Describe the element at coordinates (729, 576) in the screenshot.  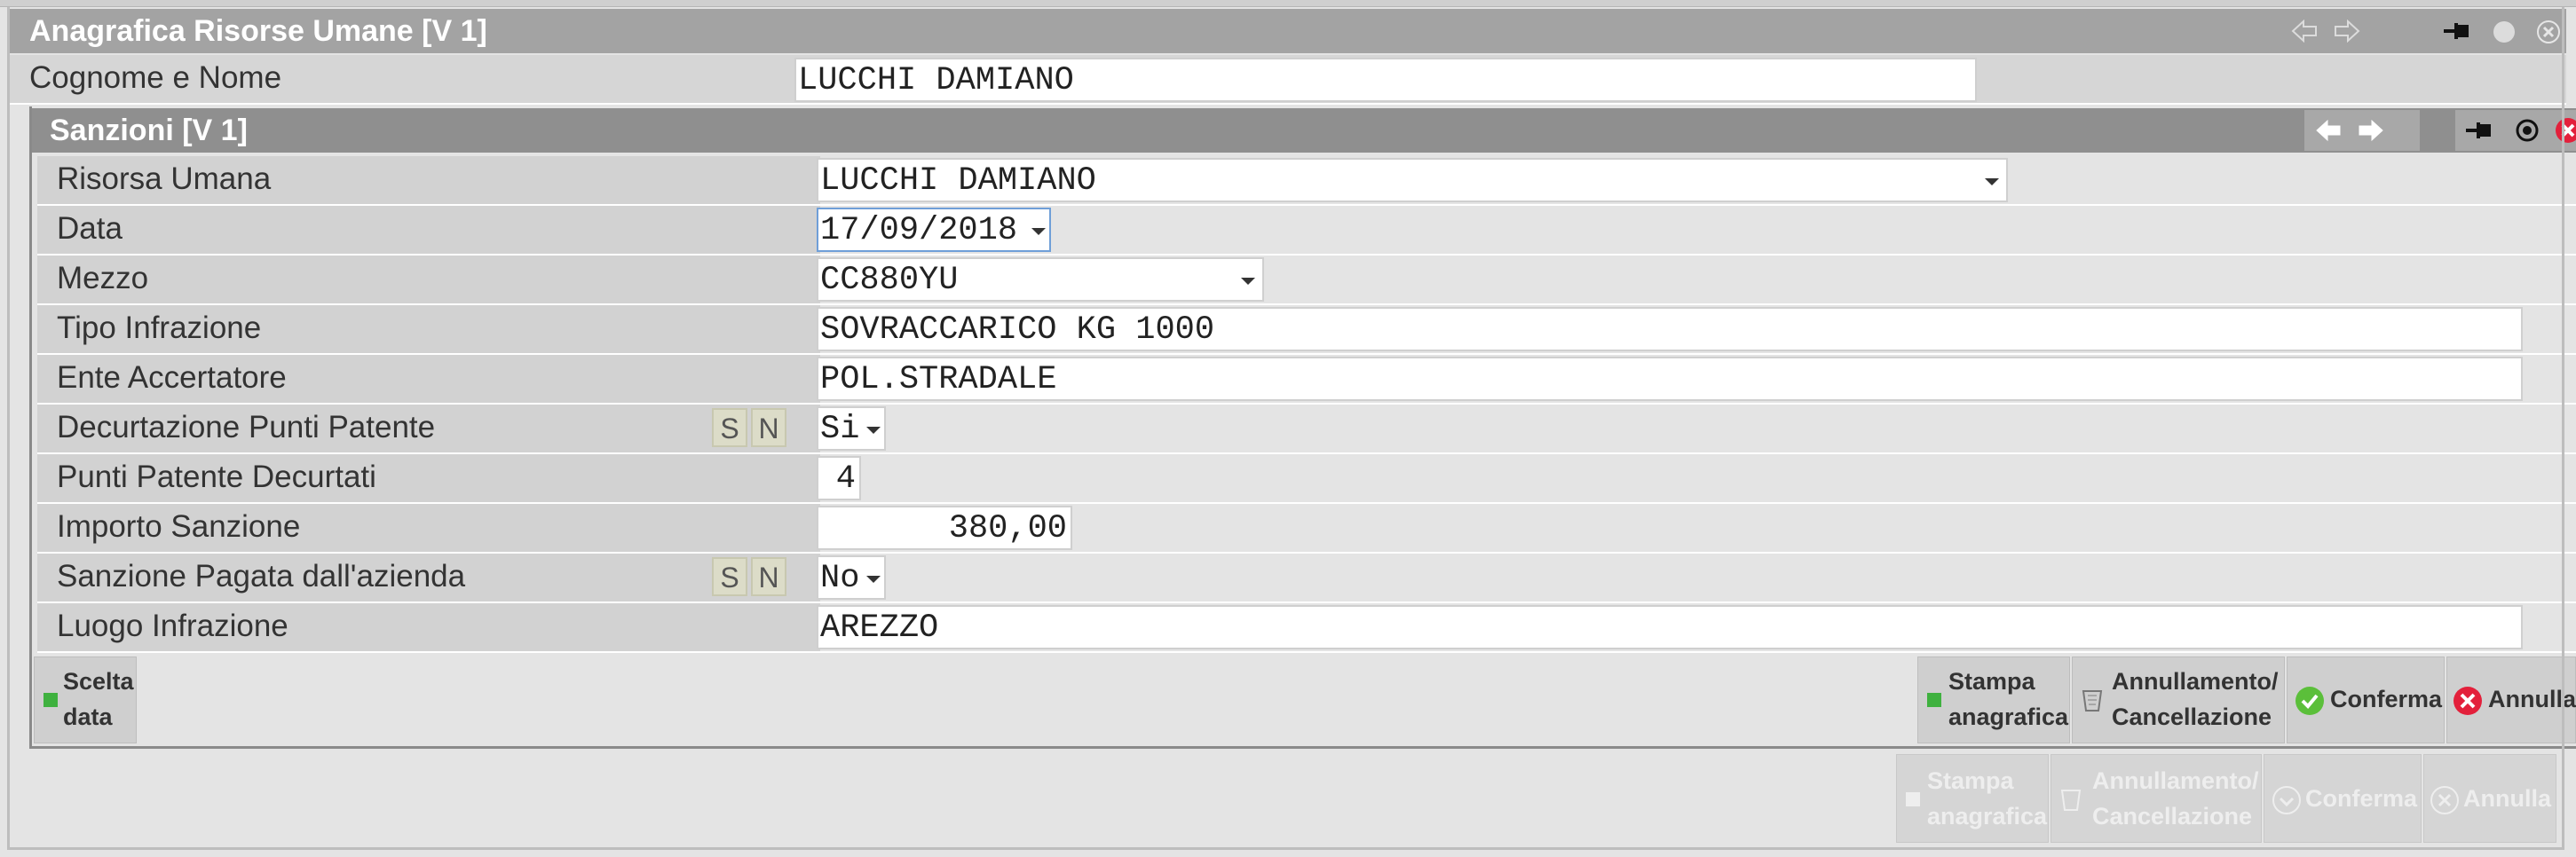
I see `pagata-s-button: S` at that location.